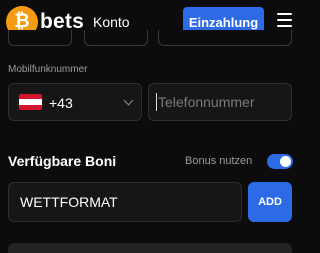  I want to click on use-bonus-toggle, so click(280, 161).